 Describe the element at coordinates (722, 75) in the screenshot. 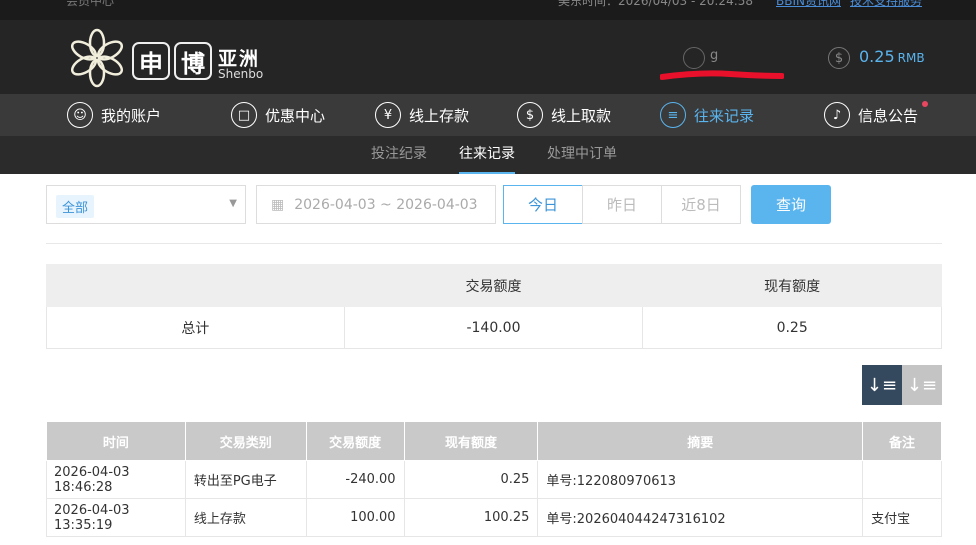

I see `redaction-mark` at that location.